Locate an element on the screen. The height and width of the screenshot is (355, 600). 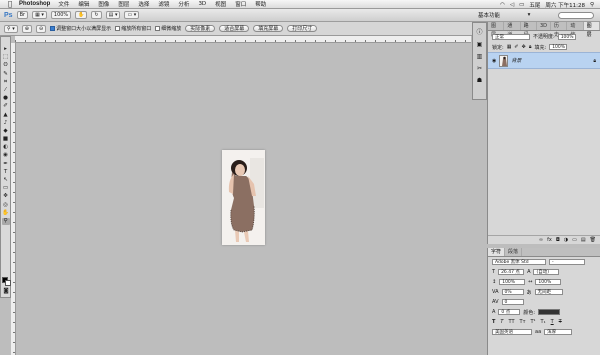
baseline-field: 0 点 is located at coordinates (509, 312).